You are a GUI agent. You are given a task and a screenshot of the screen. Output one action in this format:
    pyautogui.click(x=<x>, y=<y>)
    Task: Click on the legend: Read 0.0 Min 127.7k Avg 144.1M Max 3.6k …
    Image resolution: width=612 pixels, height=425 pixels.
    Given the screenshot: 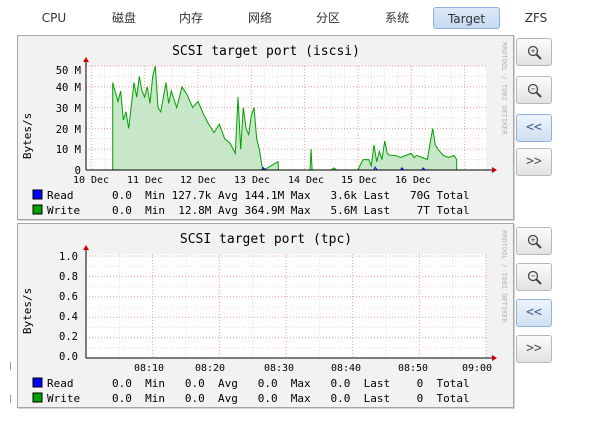 What is the action you would take?
    pyautogui.click(x=251, y=203)
    